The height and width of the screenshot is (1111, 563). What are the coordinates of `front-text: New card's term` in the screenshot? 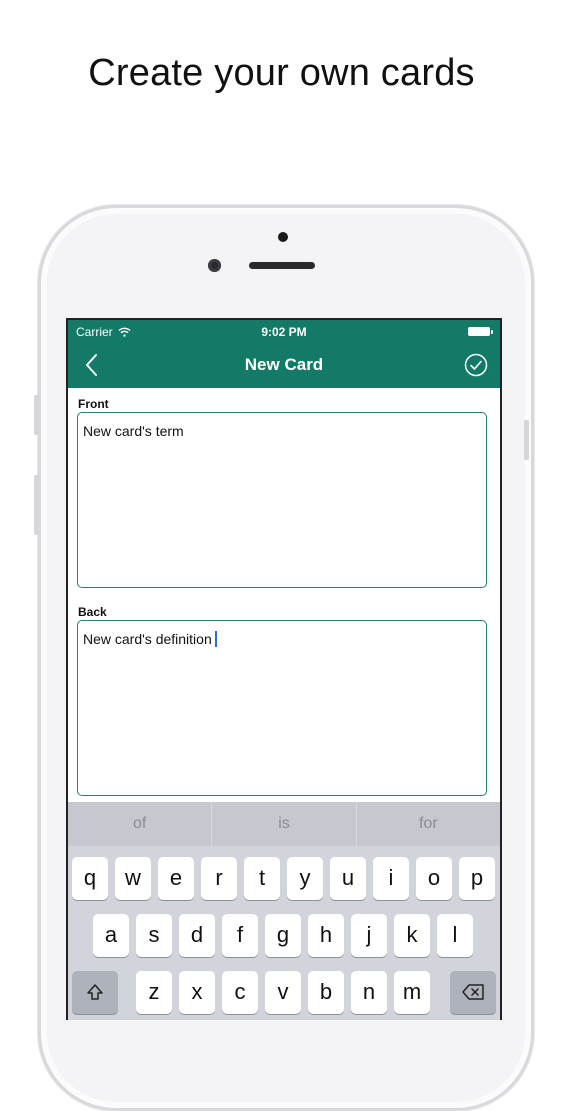 It's located at (133, 431).